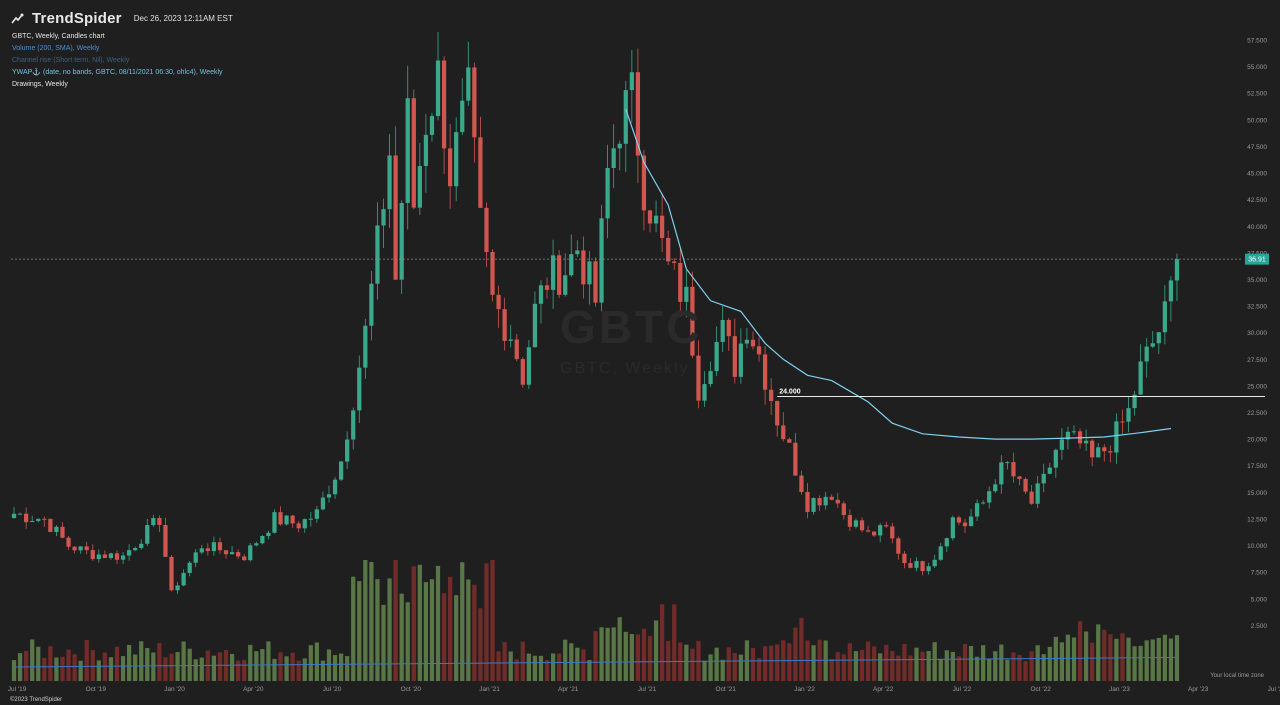 Image resolution: width=1280 pixels, height=705 pixels. Describe the element at coordinates (1257, 307) in the screenshot. I see `y-tick-label: 32.500` at that location.